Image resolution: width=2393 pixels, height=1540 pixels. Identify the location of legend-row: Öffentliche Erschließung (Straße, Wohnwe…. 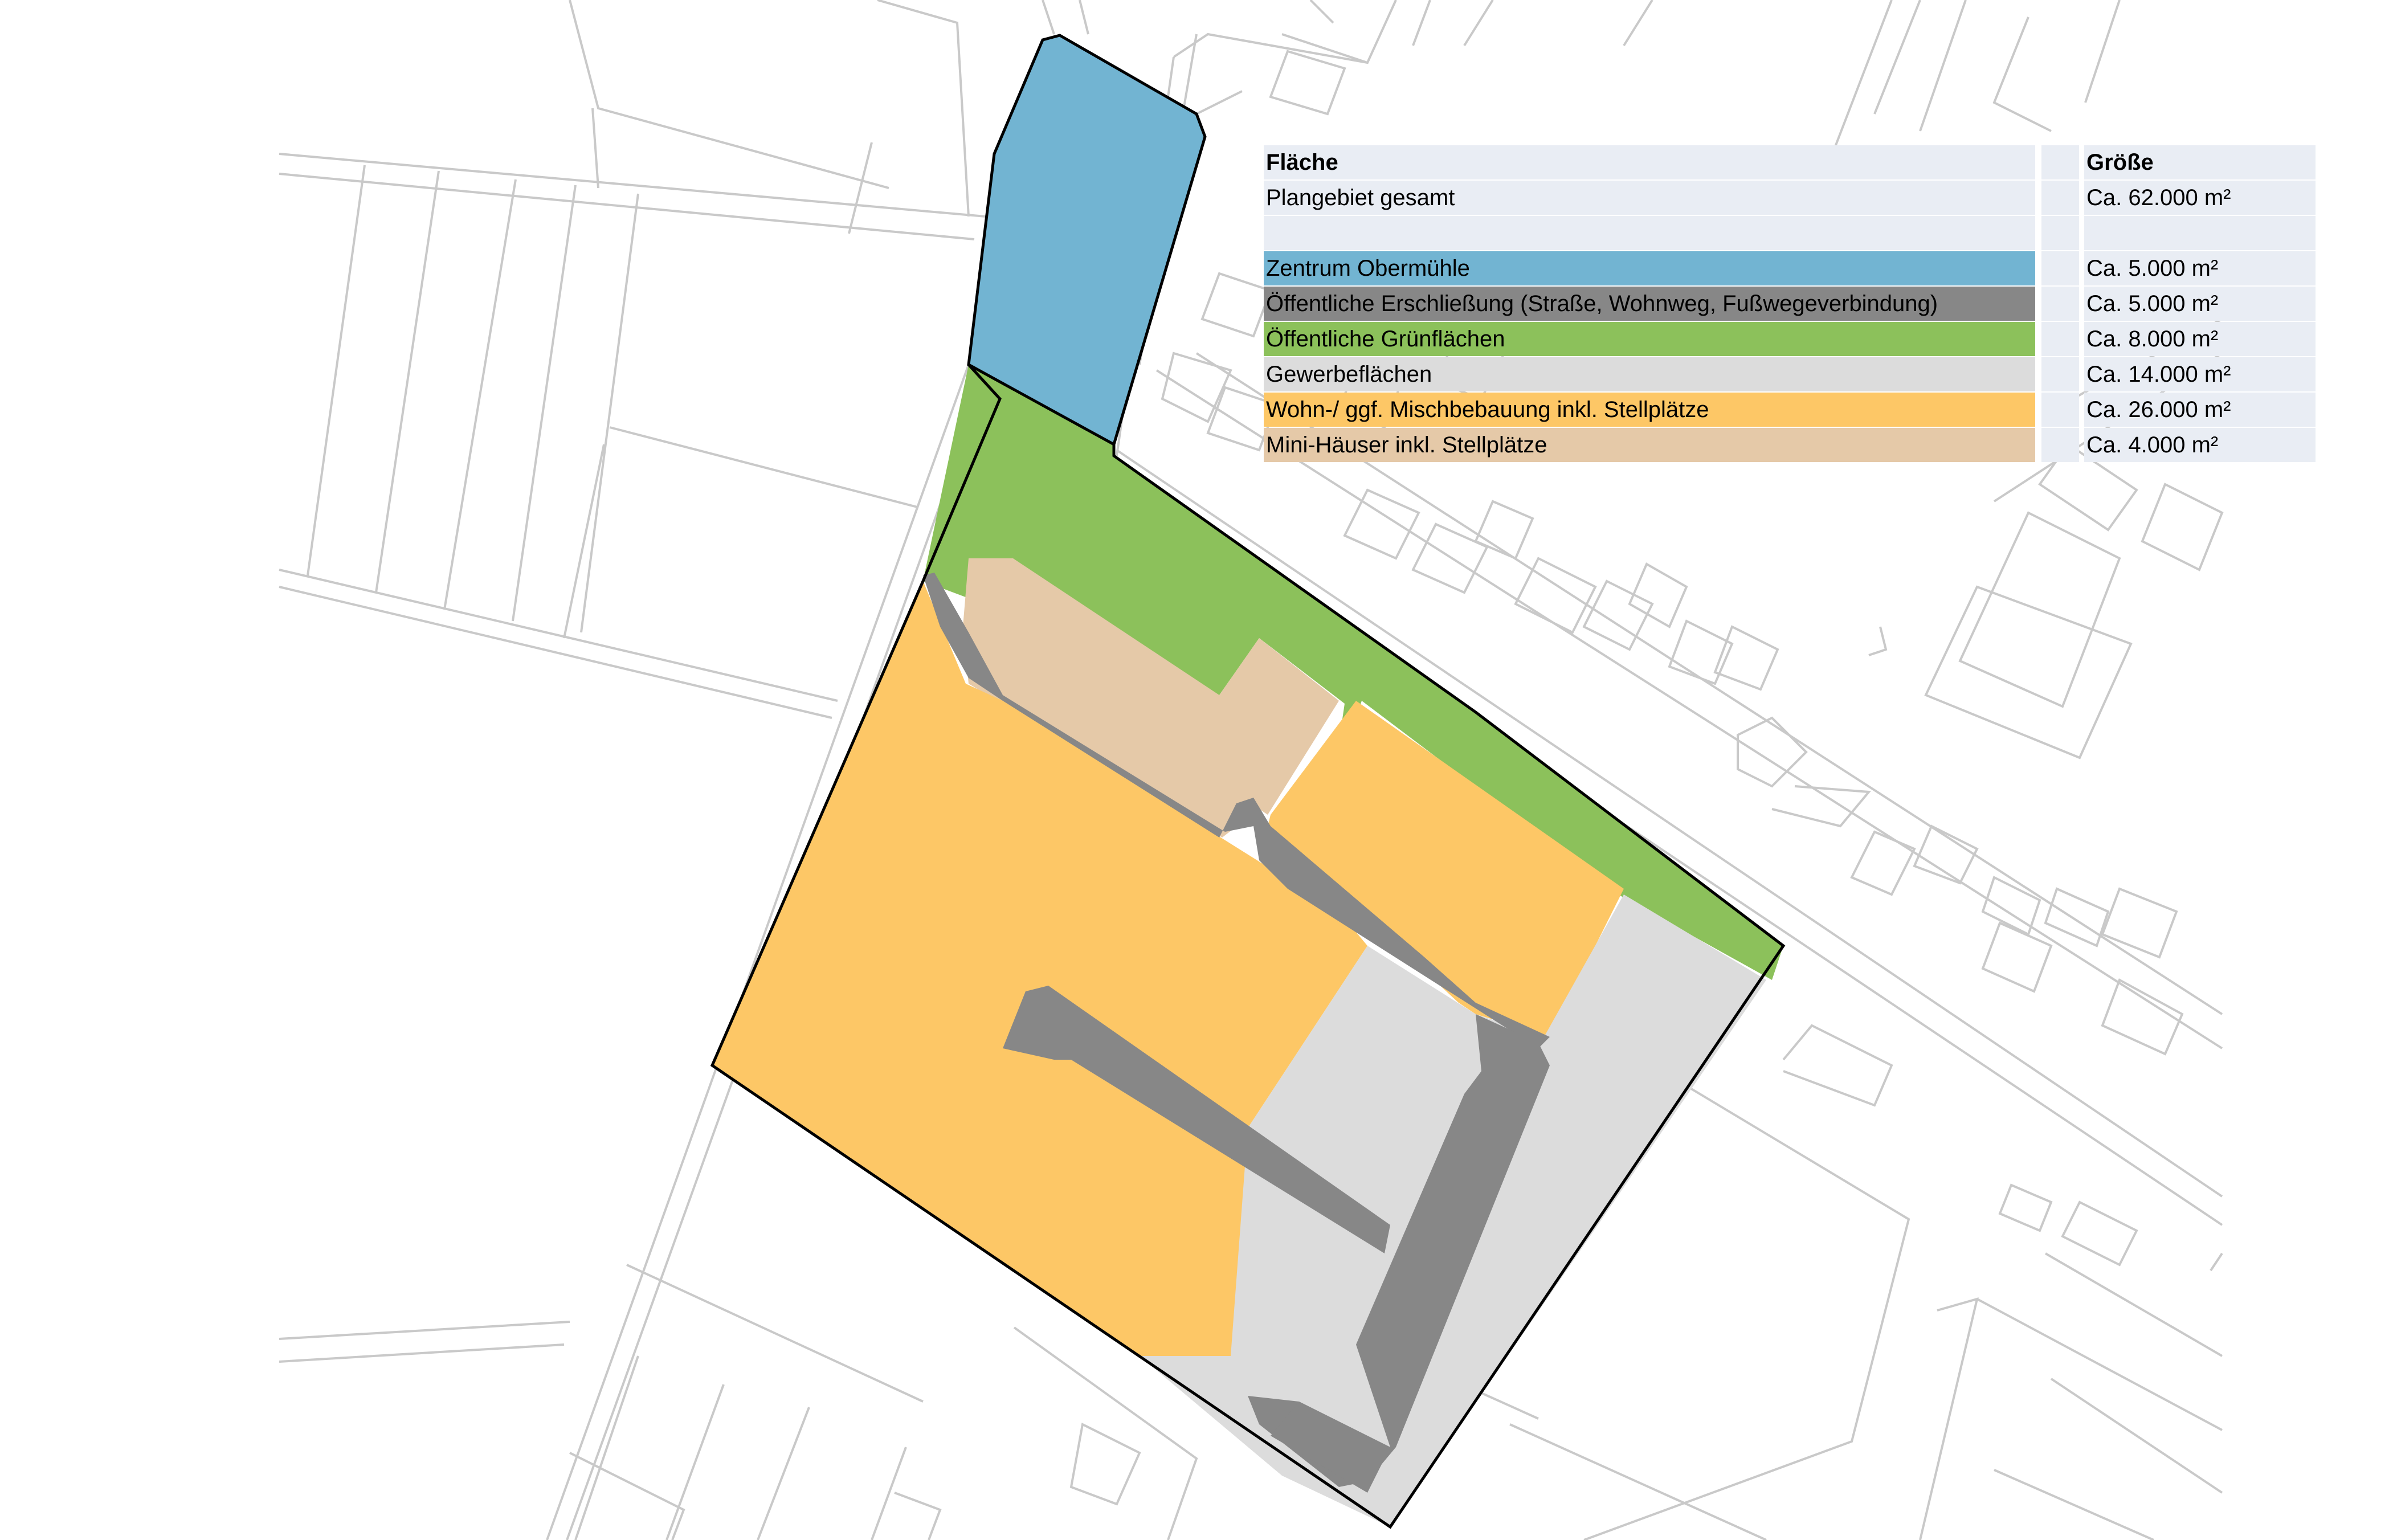
(1790, 304).